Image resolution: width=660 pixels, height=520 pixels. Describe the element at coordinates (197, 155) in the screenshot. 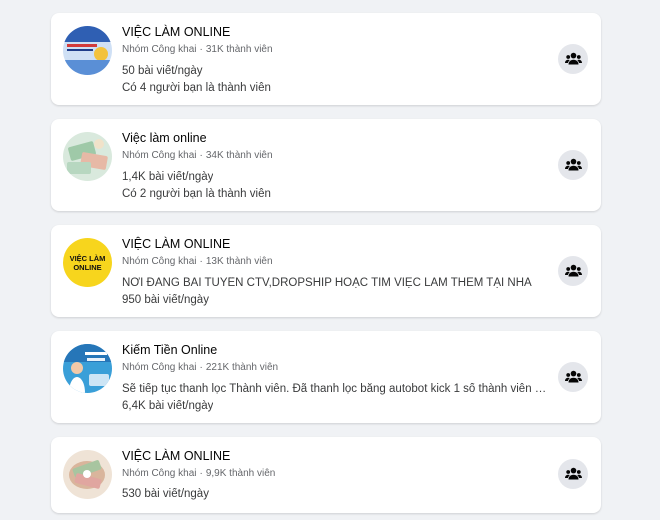

I see `group-meta: Nhóm Công khai · 34K thành viên` at that location.